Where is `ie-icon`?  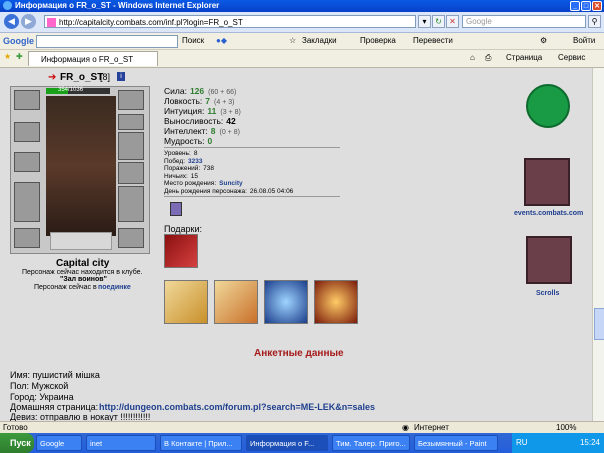 ie-icon is located at coordinates (7, 5).